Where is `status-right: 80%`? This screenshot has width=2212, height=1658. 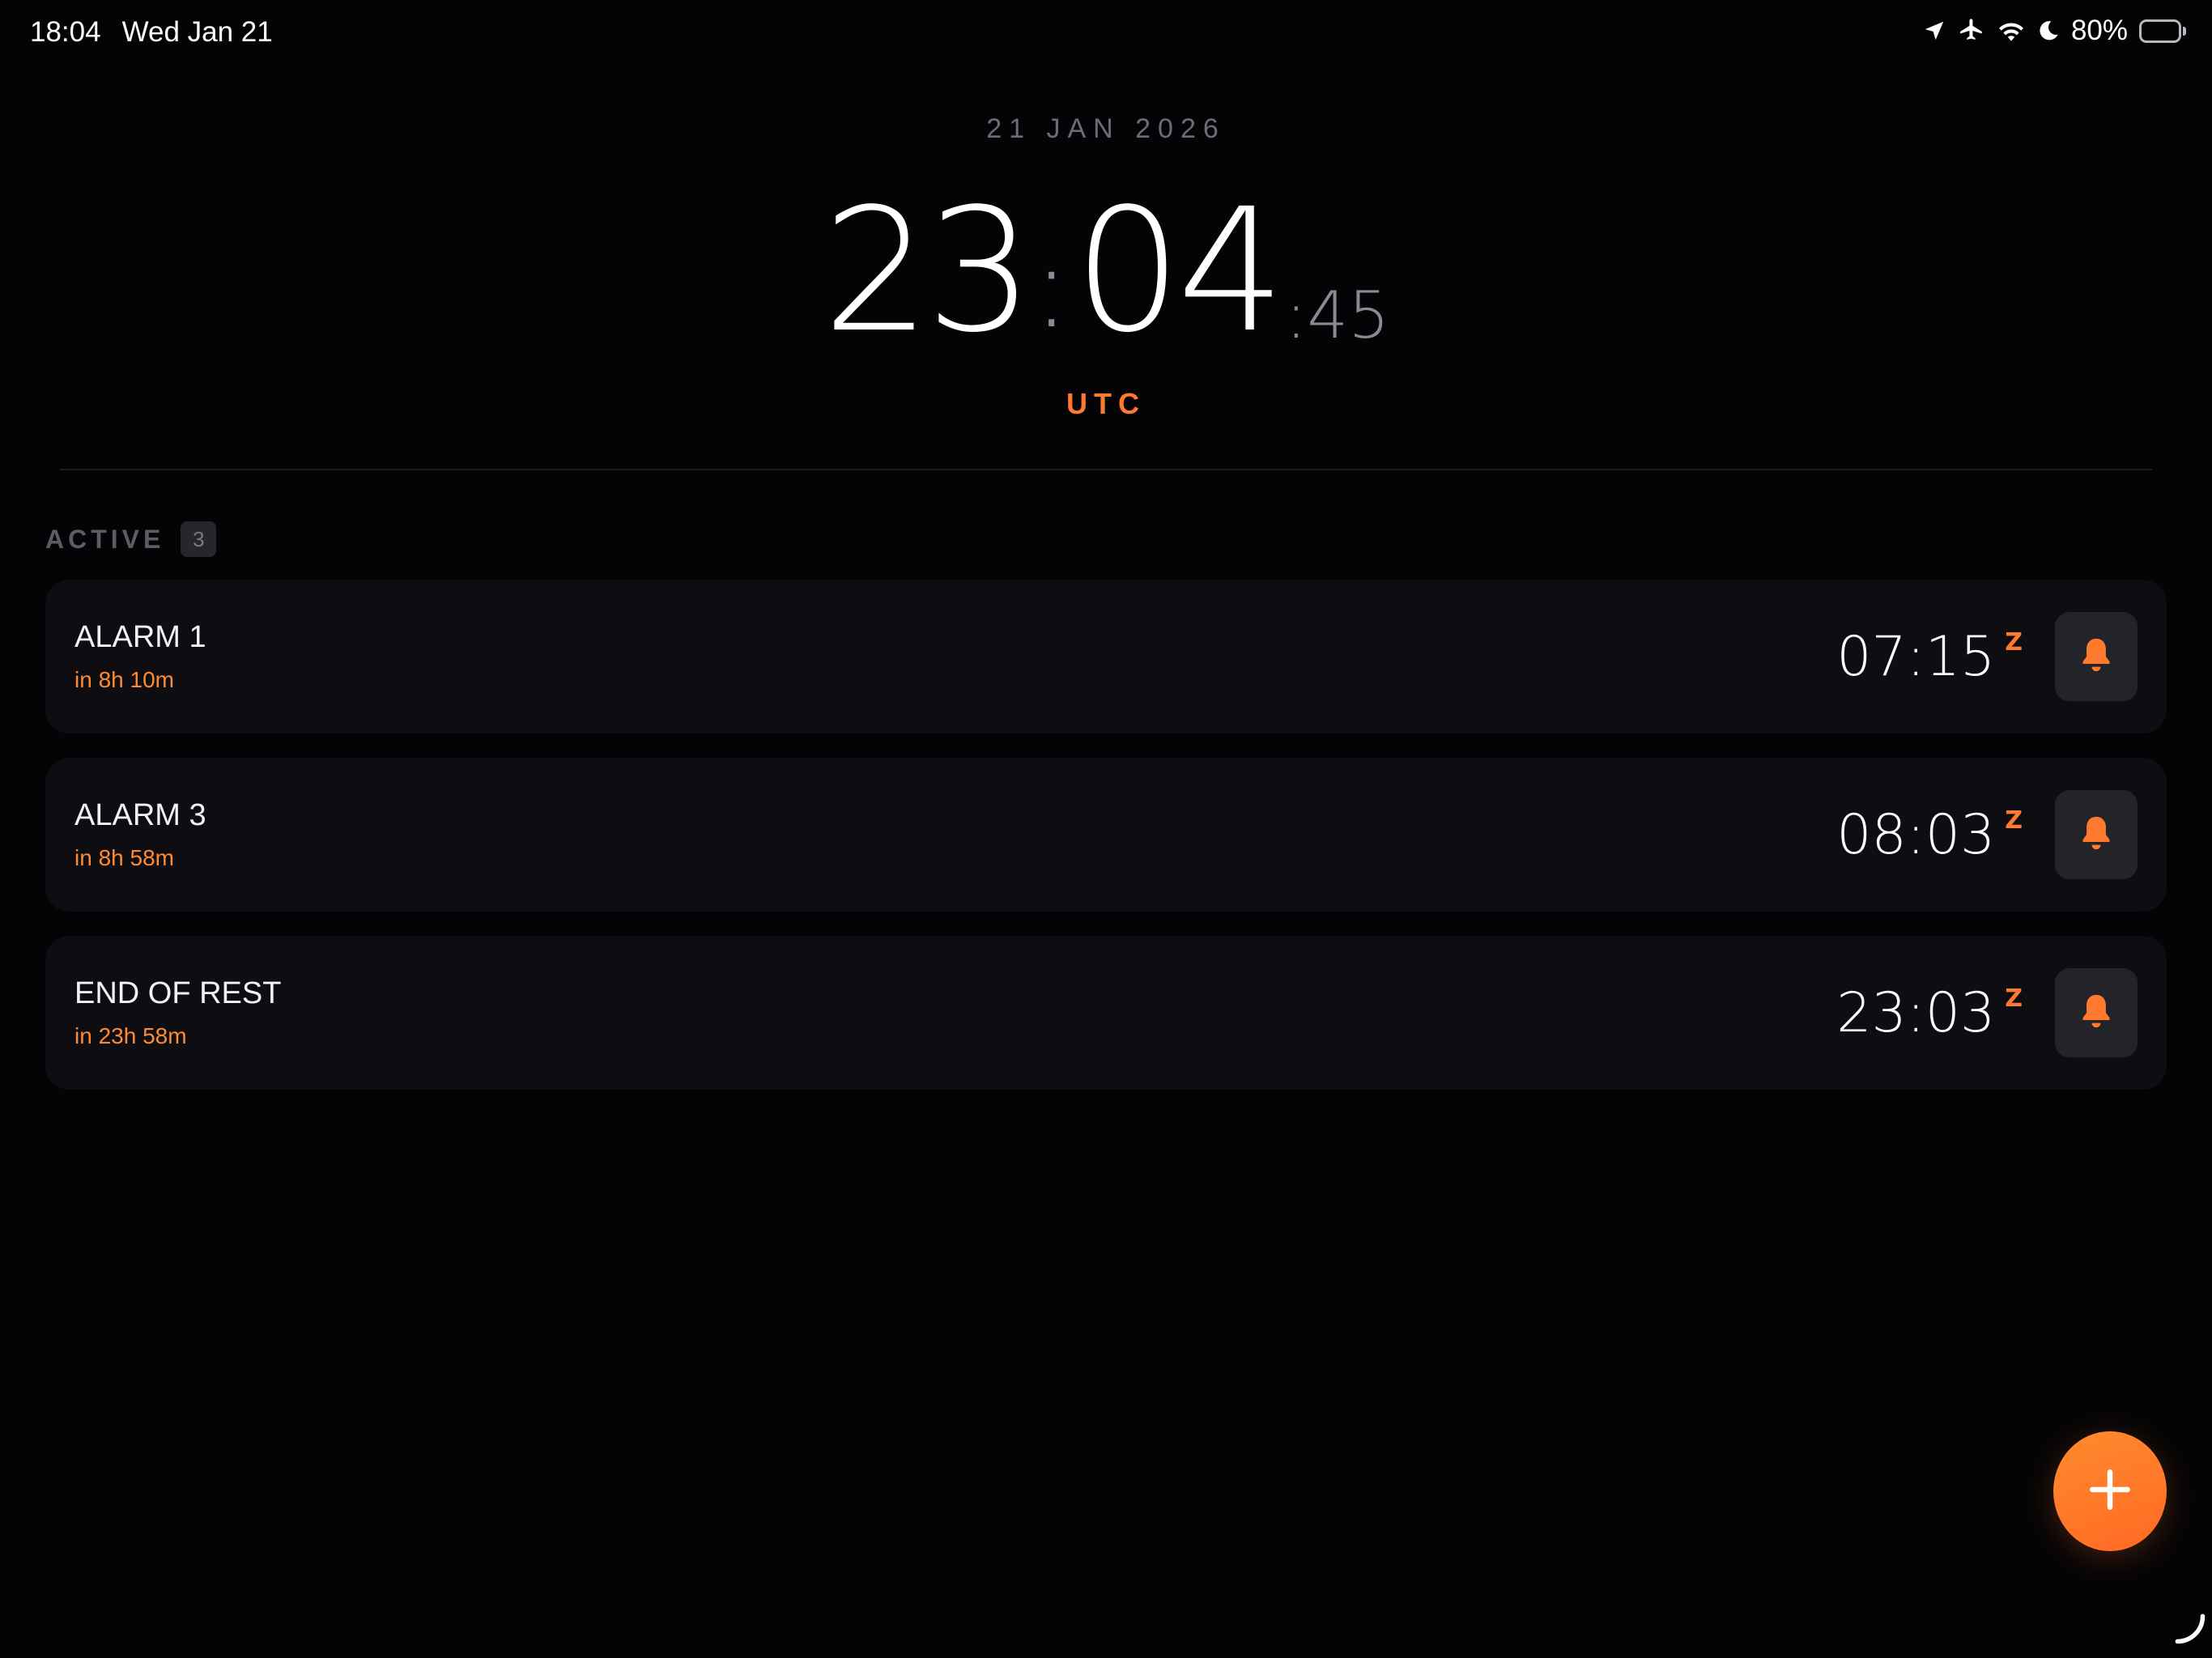
status-right: 80% is located at coordinates (2054, 31).